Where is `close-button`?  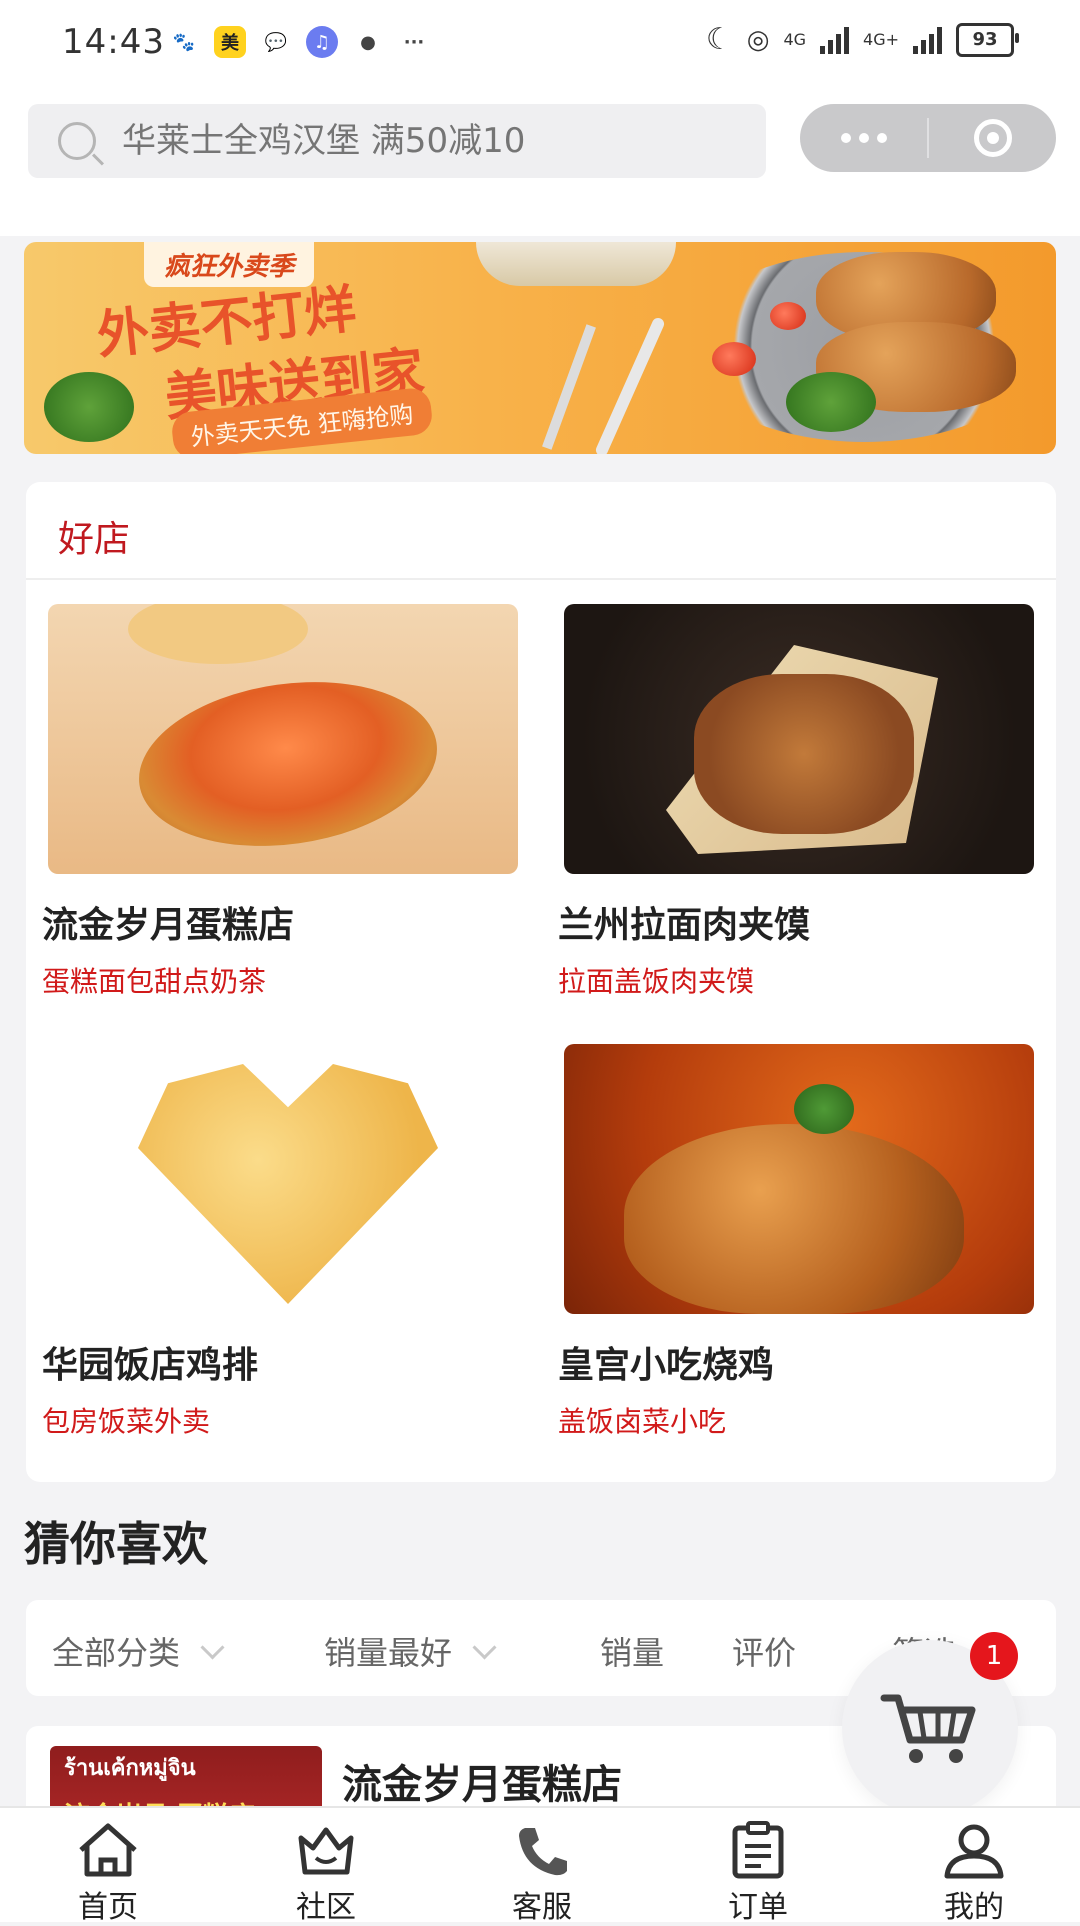
close-button is located at coordinates (992, 138).